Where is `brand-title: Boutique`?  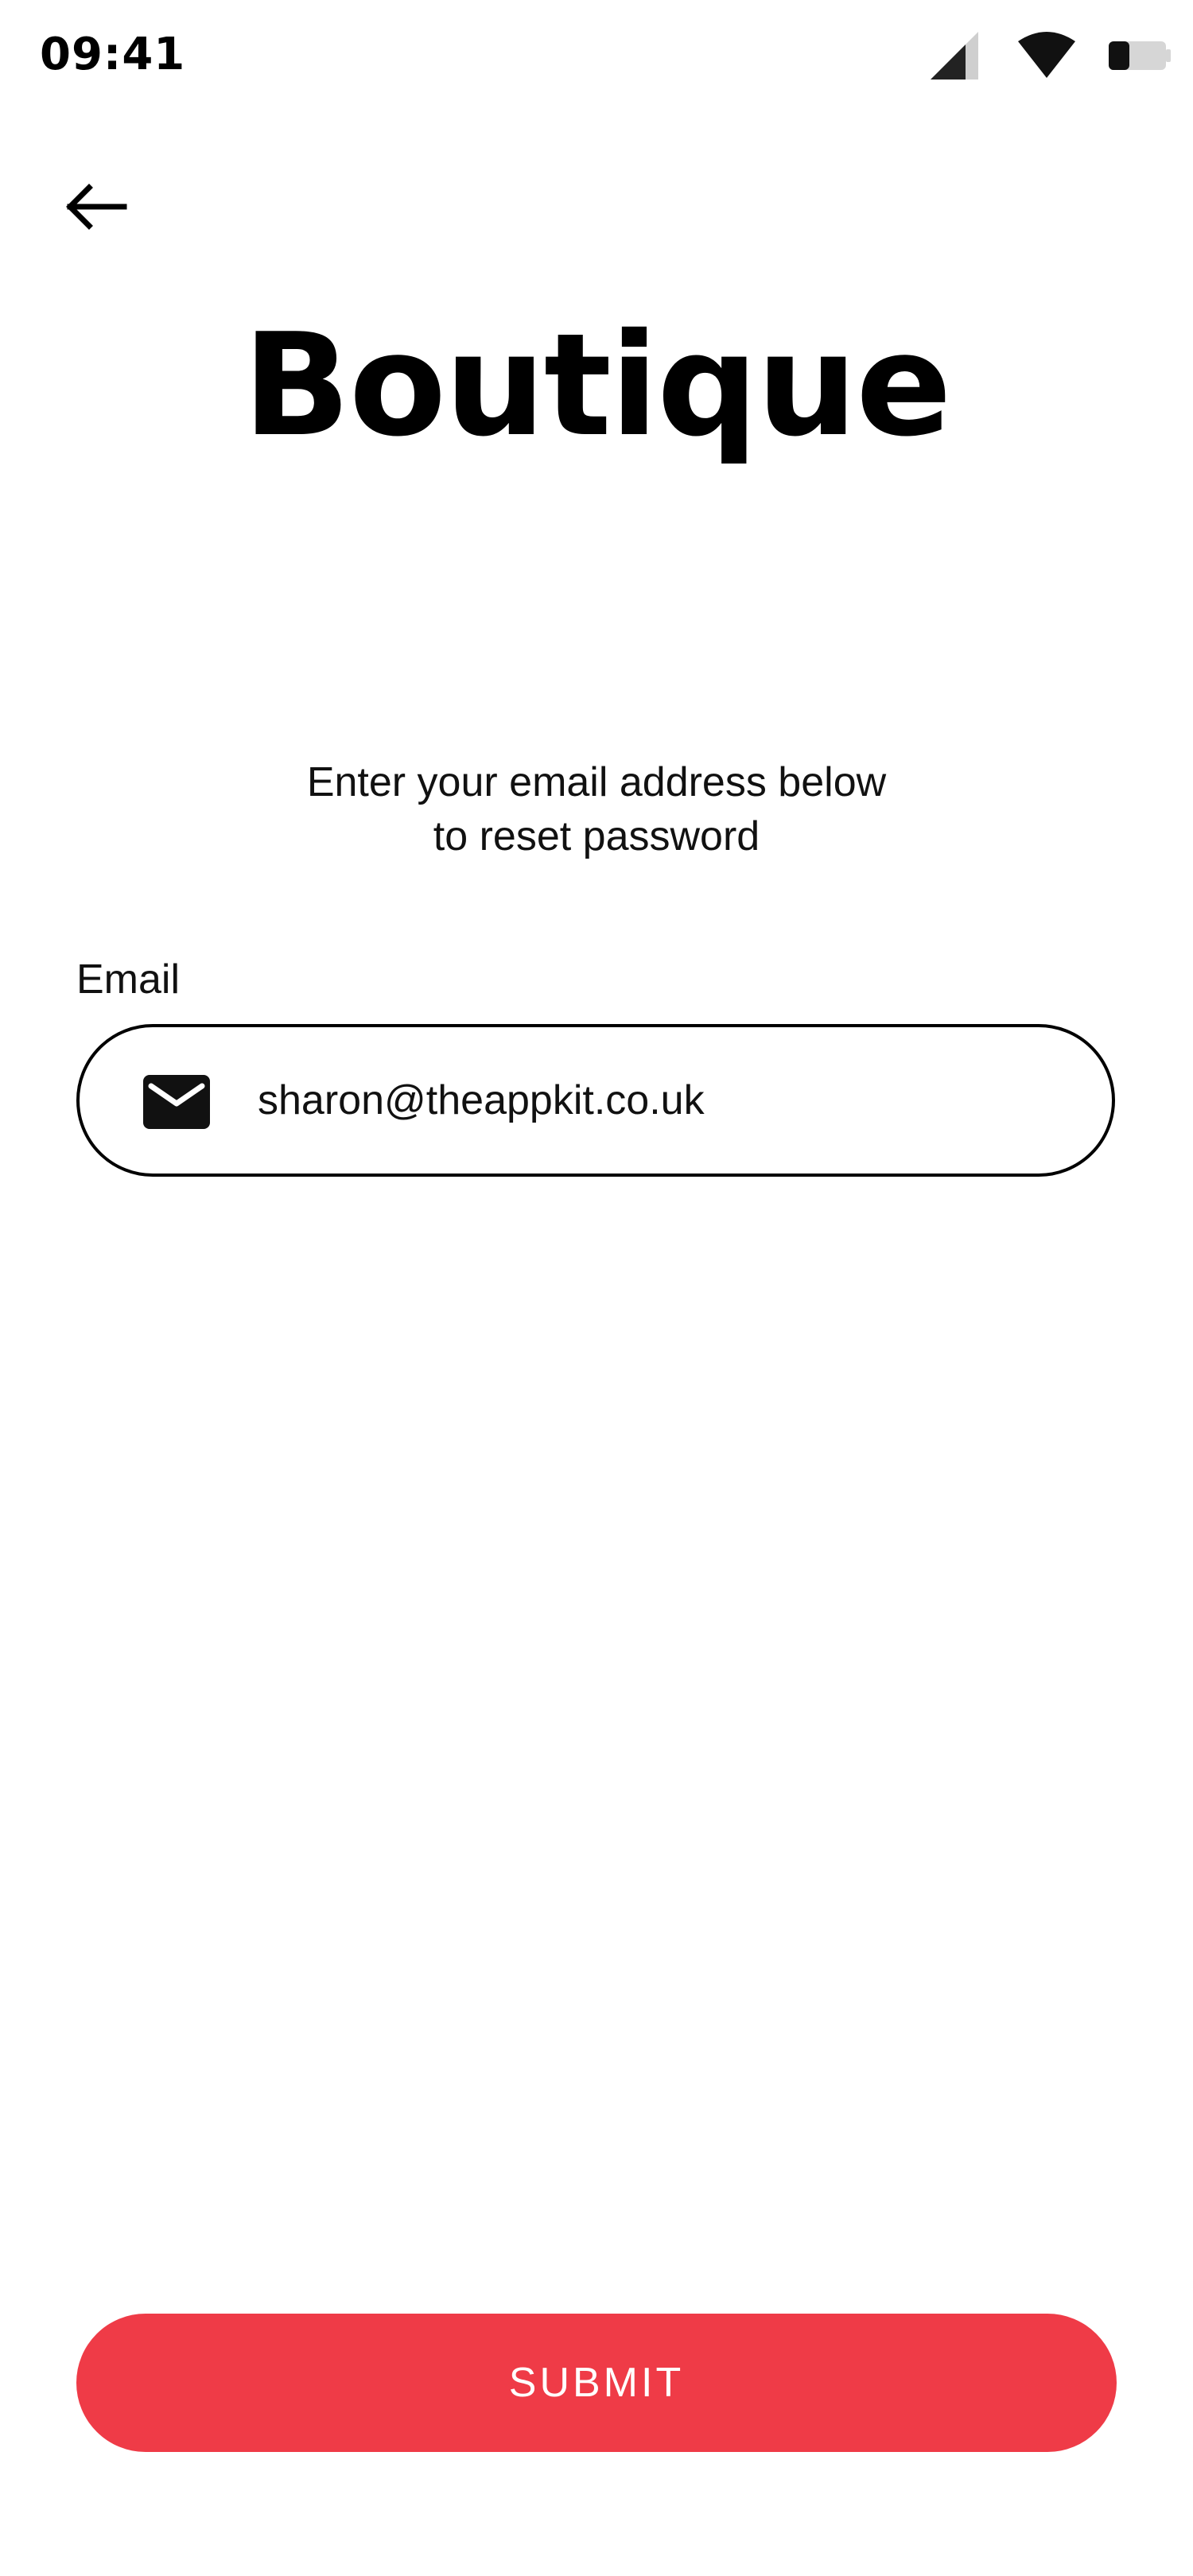 brand-title: Boutique is located at coordinates (597, 385).